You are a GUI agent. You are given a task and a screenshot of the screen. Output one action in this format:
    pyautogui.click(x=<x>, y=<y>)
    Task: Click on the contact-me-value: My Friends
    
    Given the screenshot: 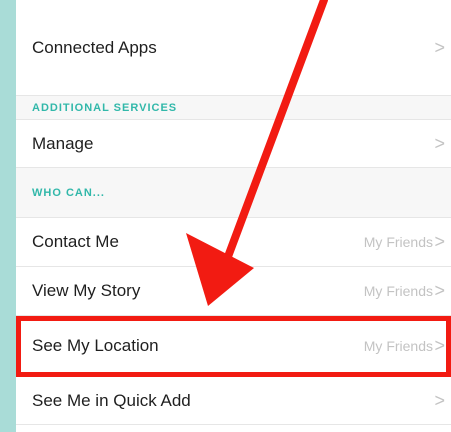 What is the action you would take?
    pyautogui.click(x=398, y=242)
    